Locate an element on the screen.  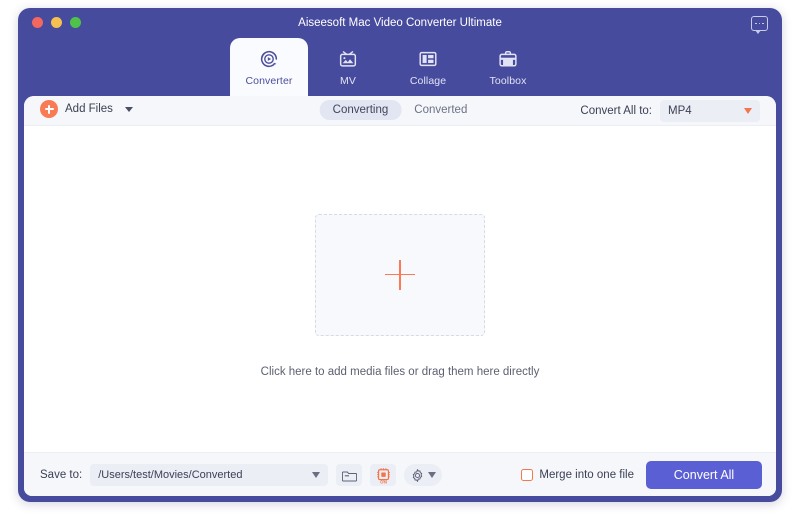
chat-bubble-tail is located at coordinates (758, 32).